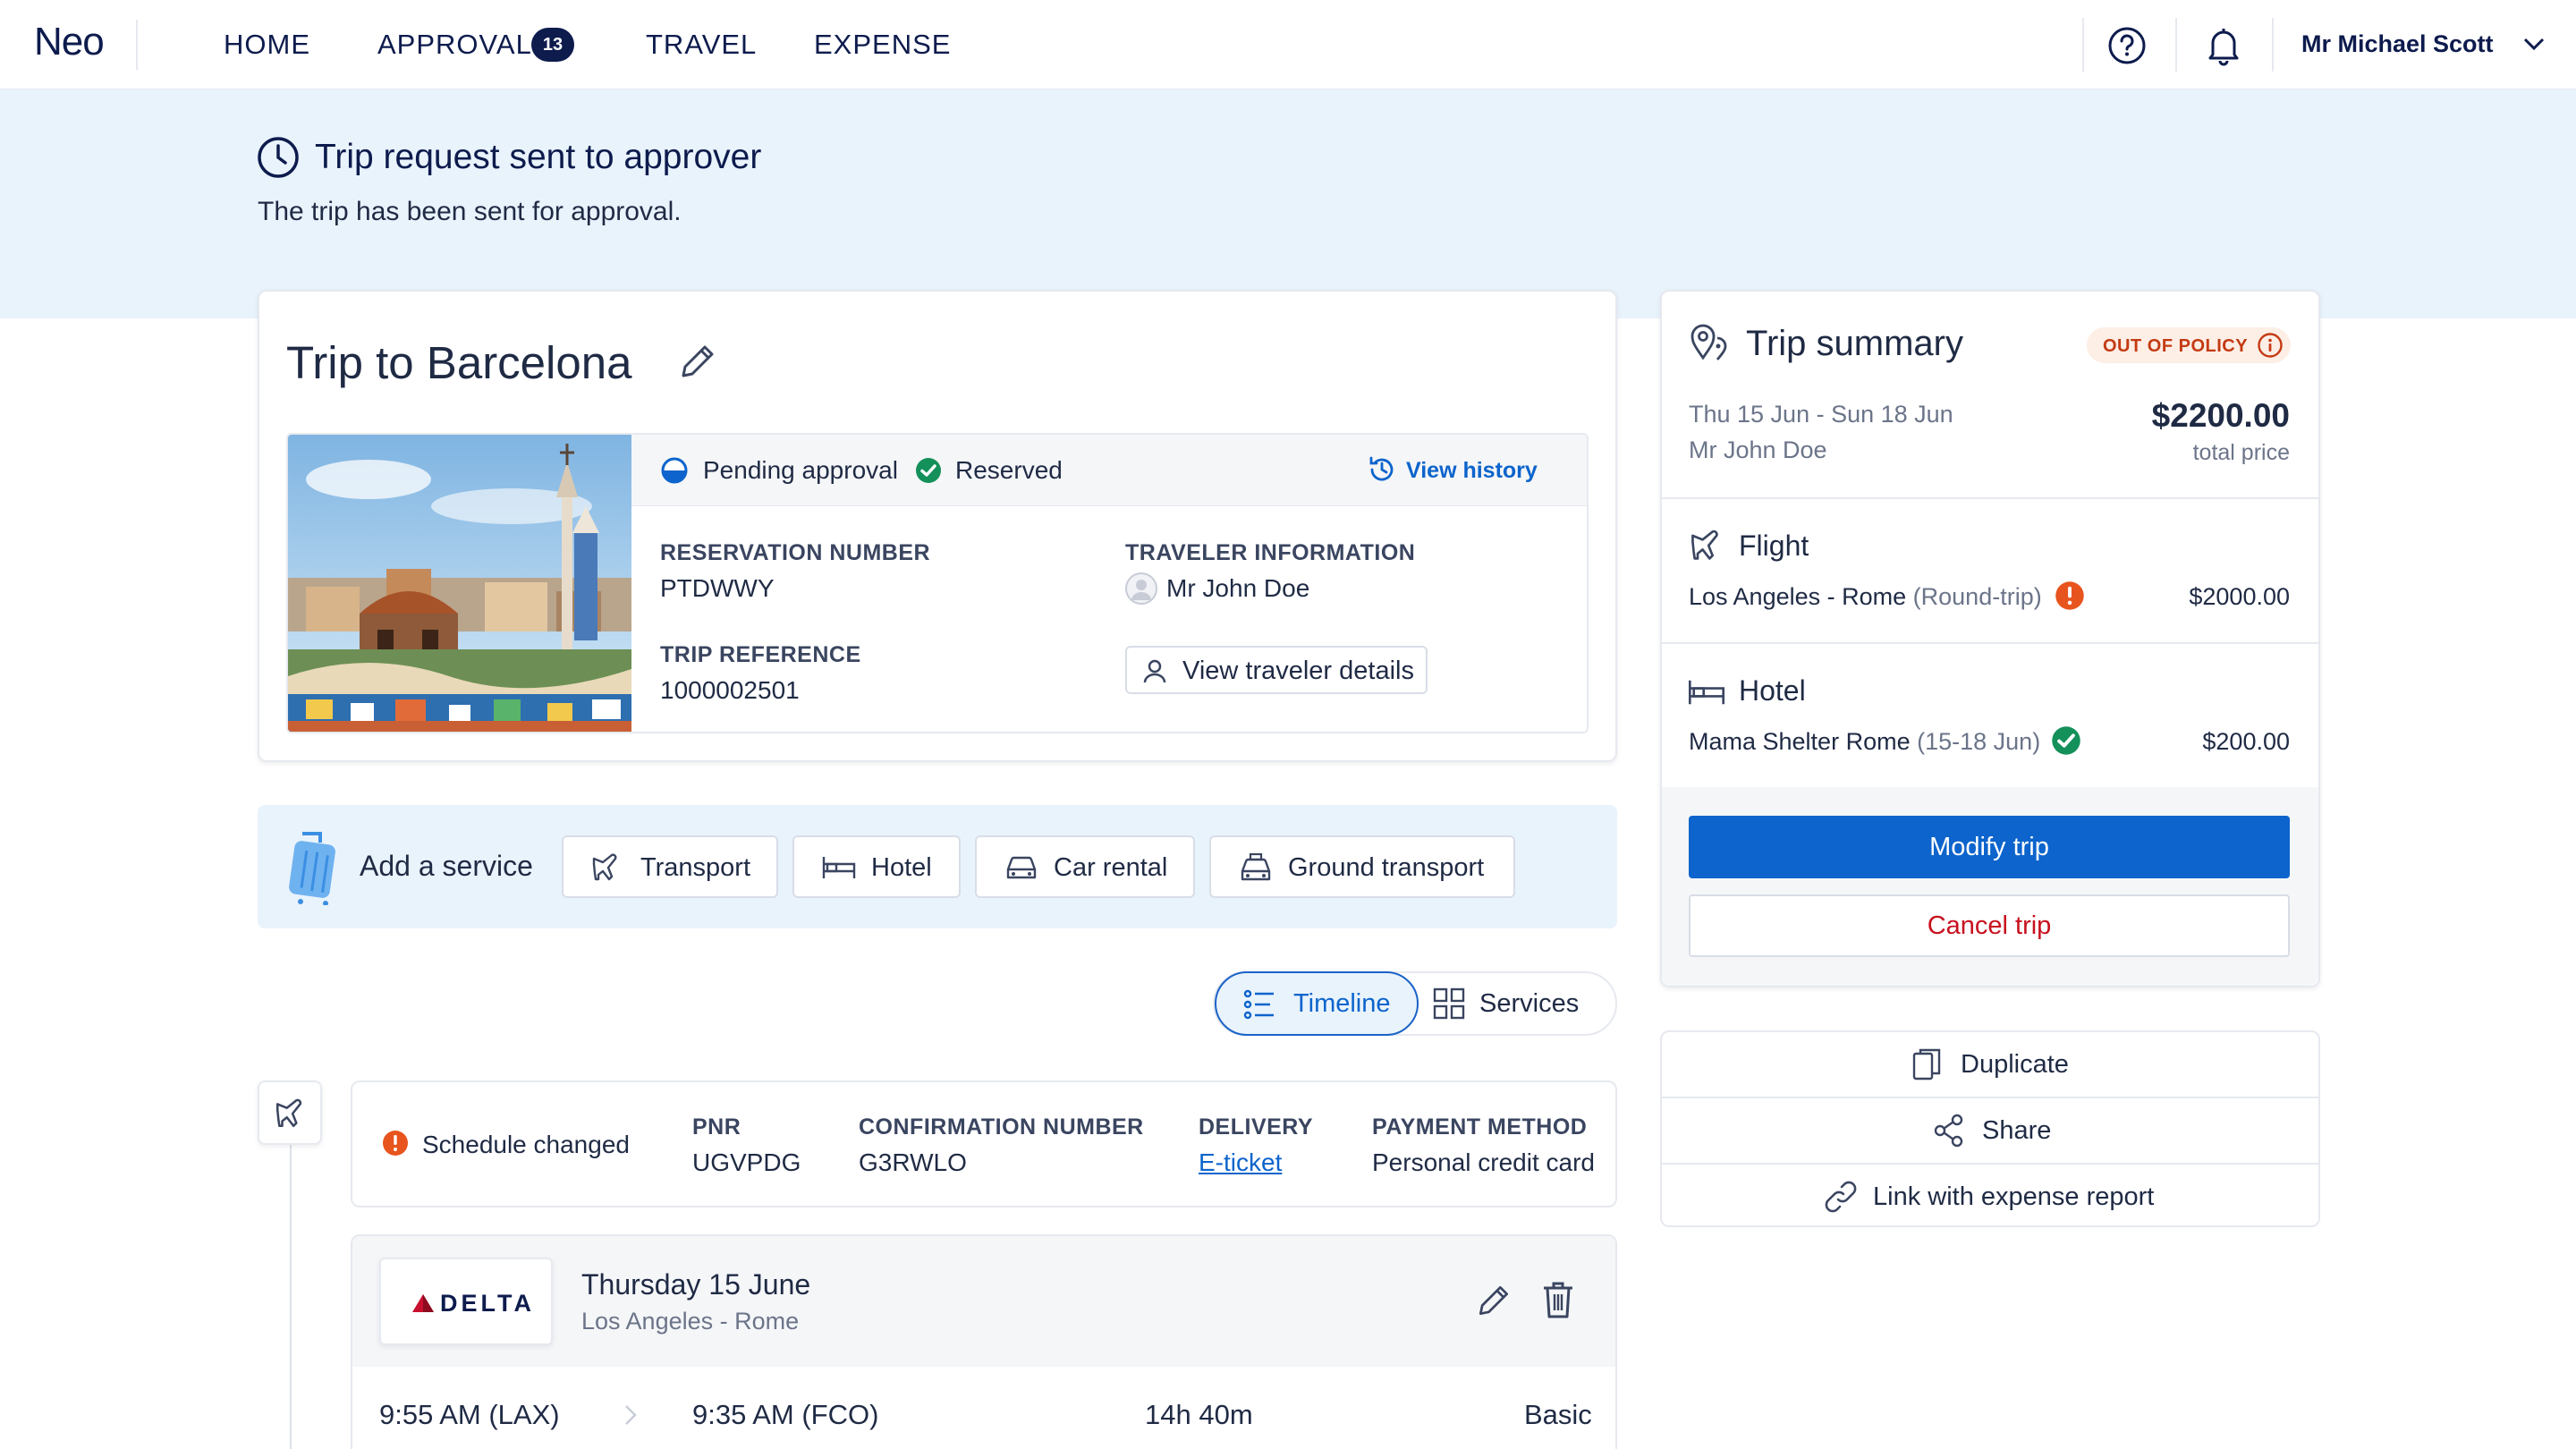  I want to click on info-icon, so click(2270, 345).